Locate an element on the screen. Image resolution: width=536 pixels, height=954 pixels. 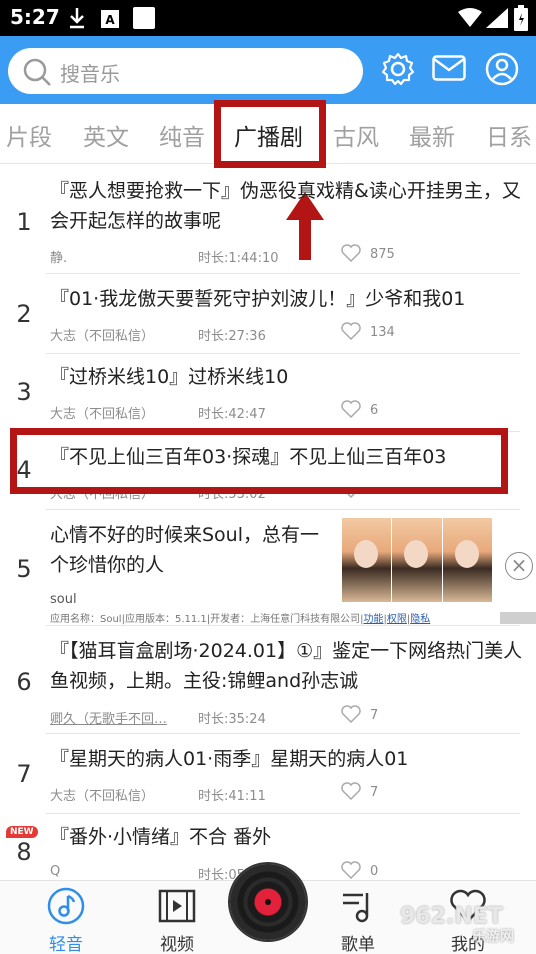
item-duration: 时长:27:36 is located at coordinates (232, 336).